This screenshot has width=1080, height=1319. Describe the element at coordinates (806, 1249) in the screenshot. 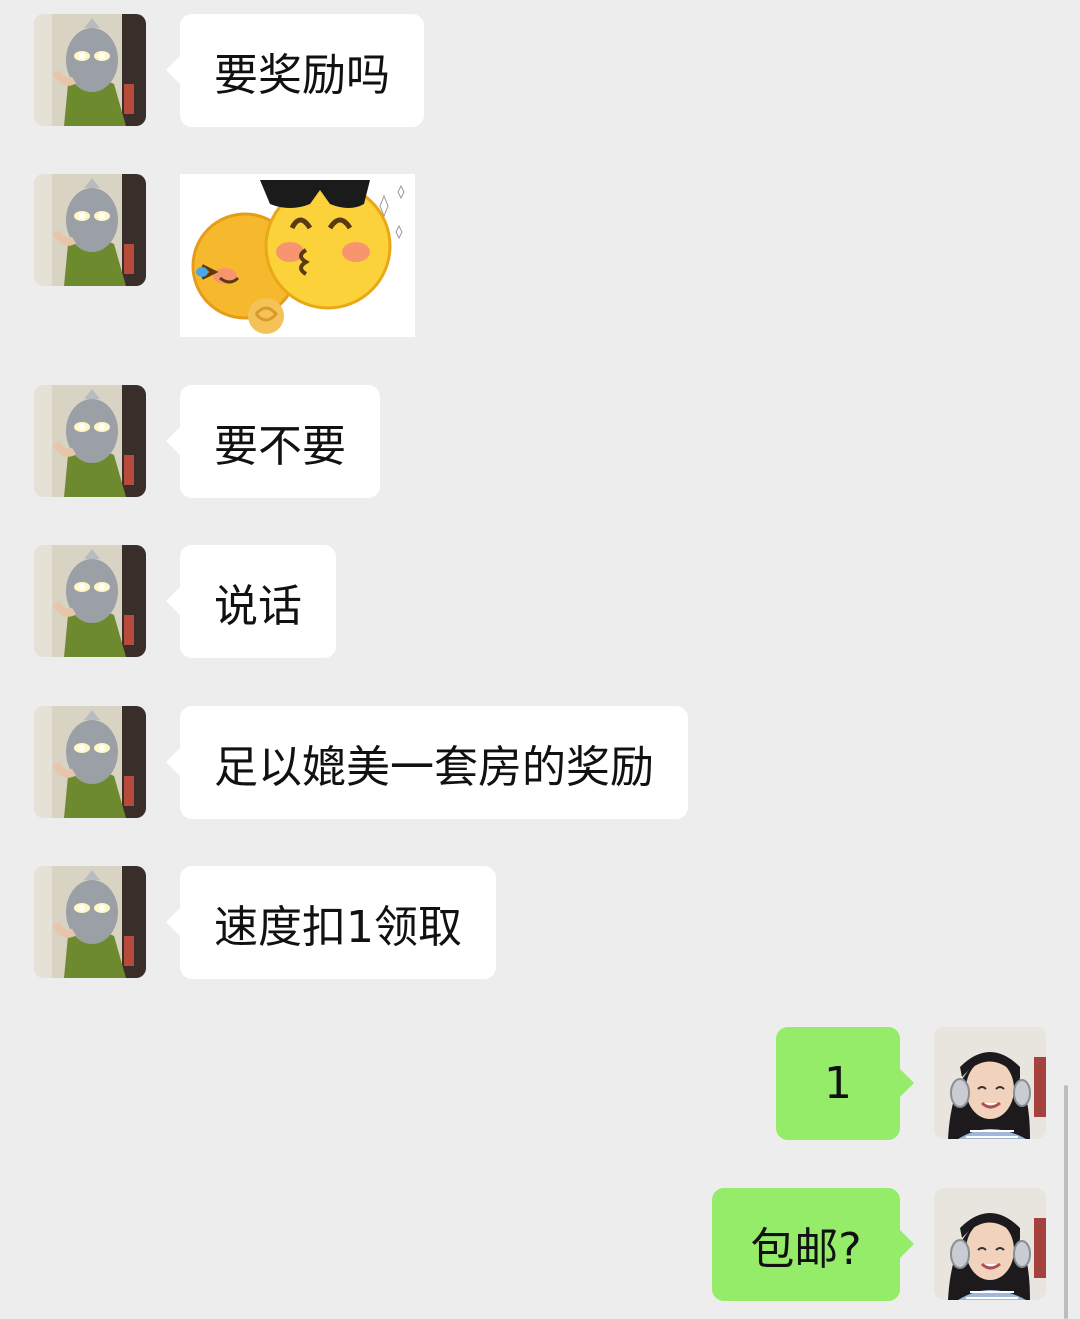

I see `message-text: 包邮?` at that location.